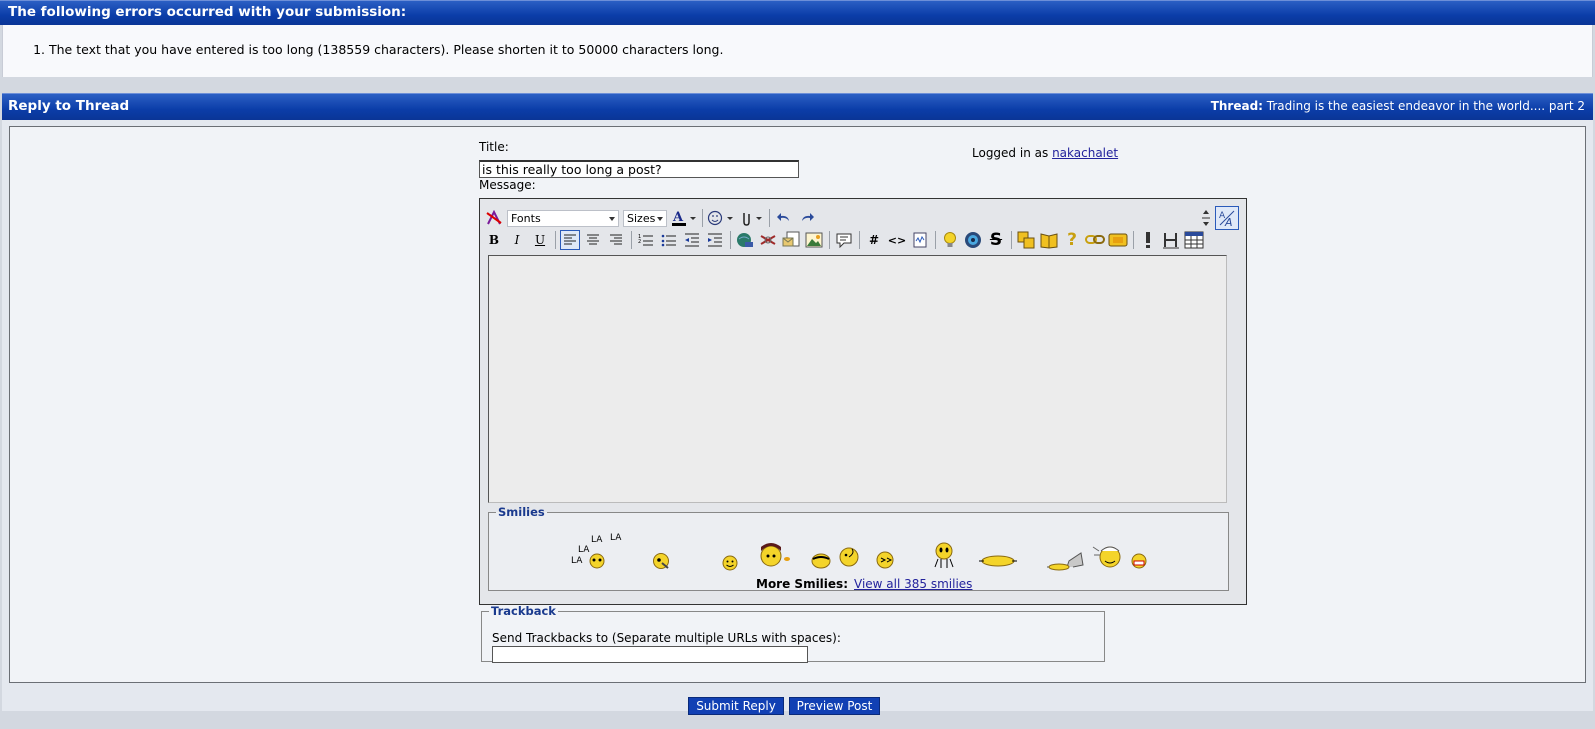  I want to click on switch-mode-icon: AA, so click(1227, 218).